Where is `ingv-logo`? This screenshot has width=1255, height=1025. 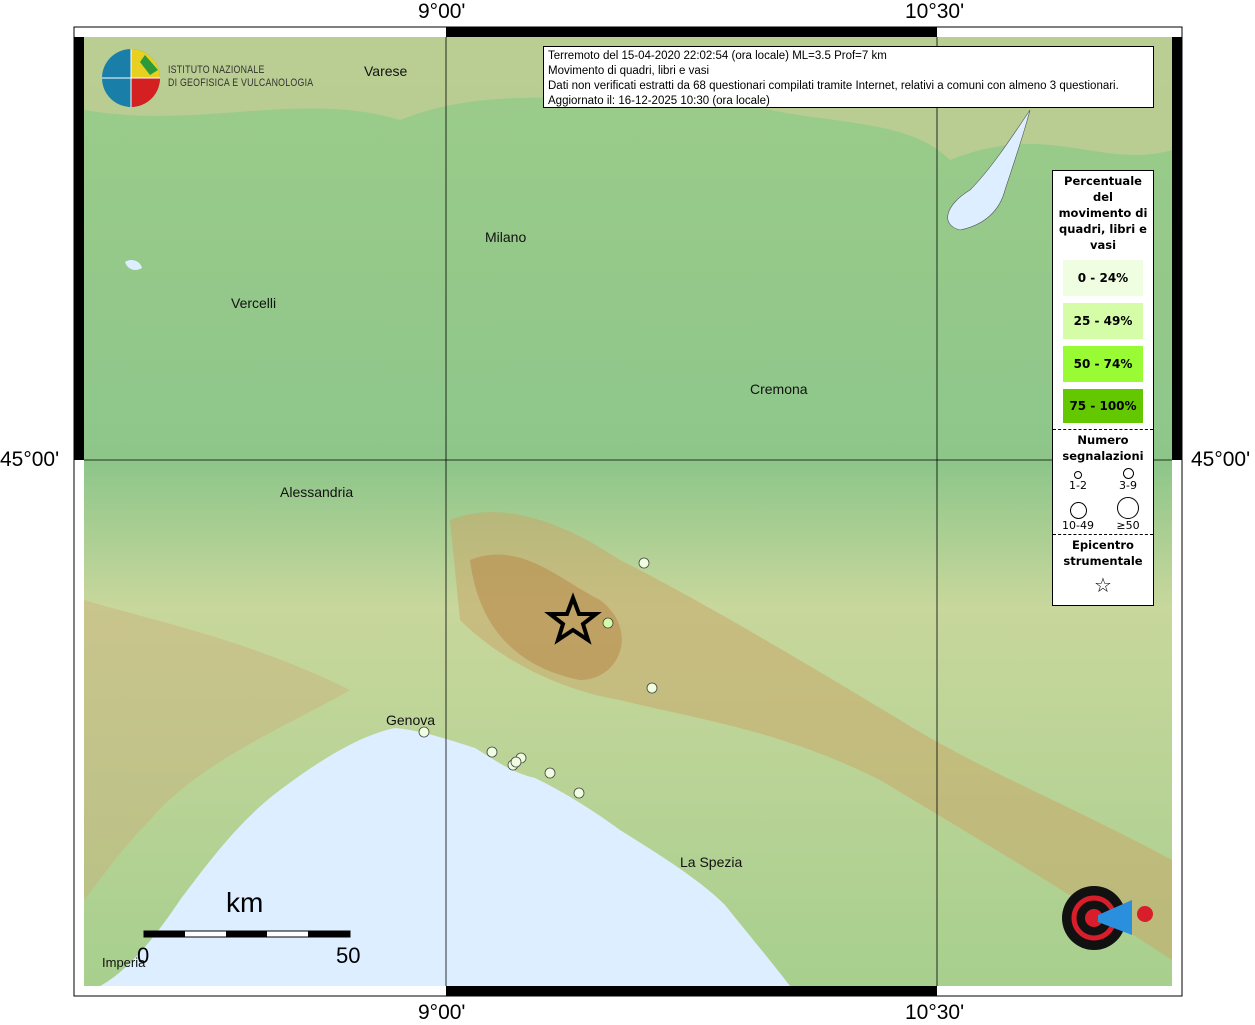 ingv-logo is located at coordinates (131, 78).